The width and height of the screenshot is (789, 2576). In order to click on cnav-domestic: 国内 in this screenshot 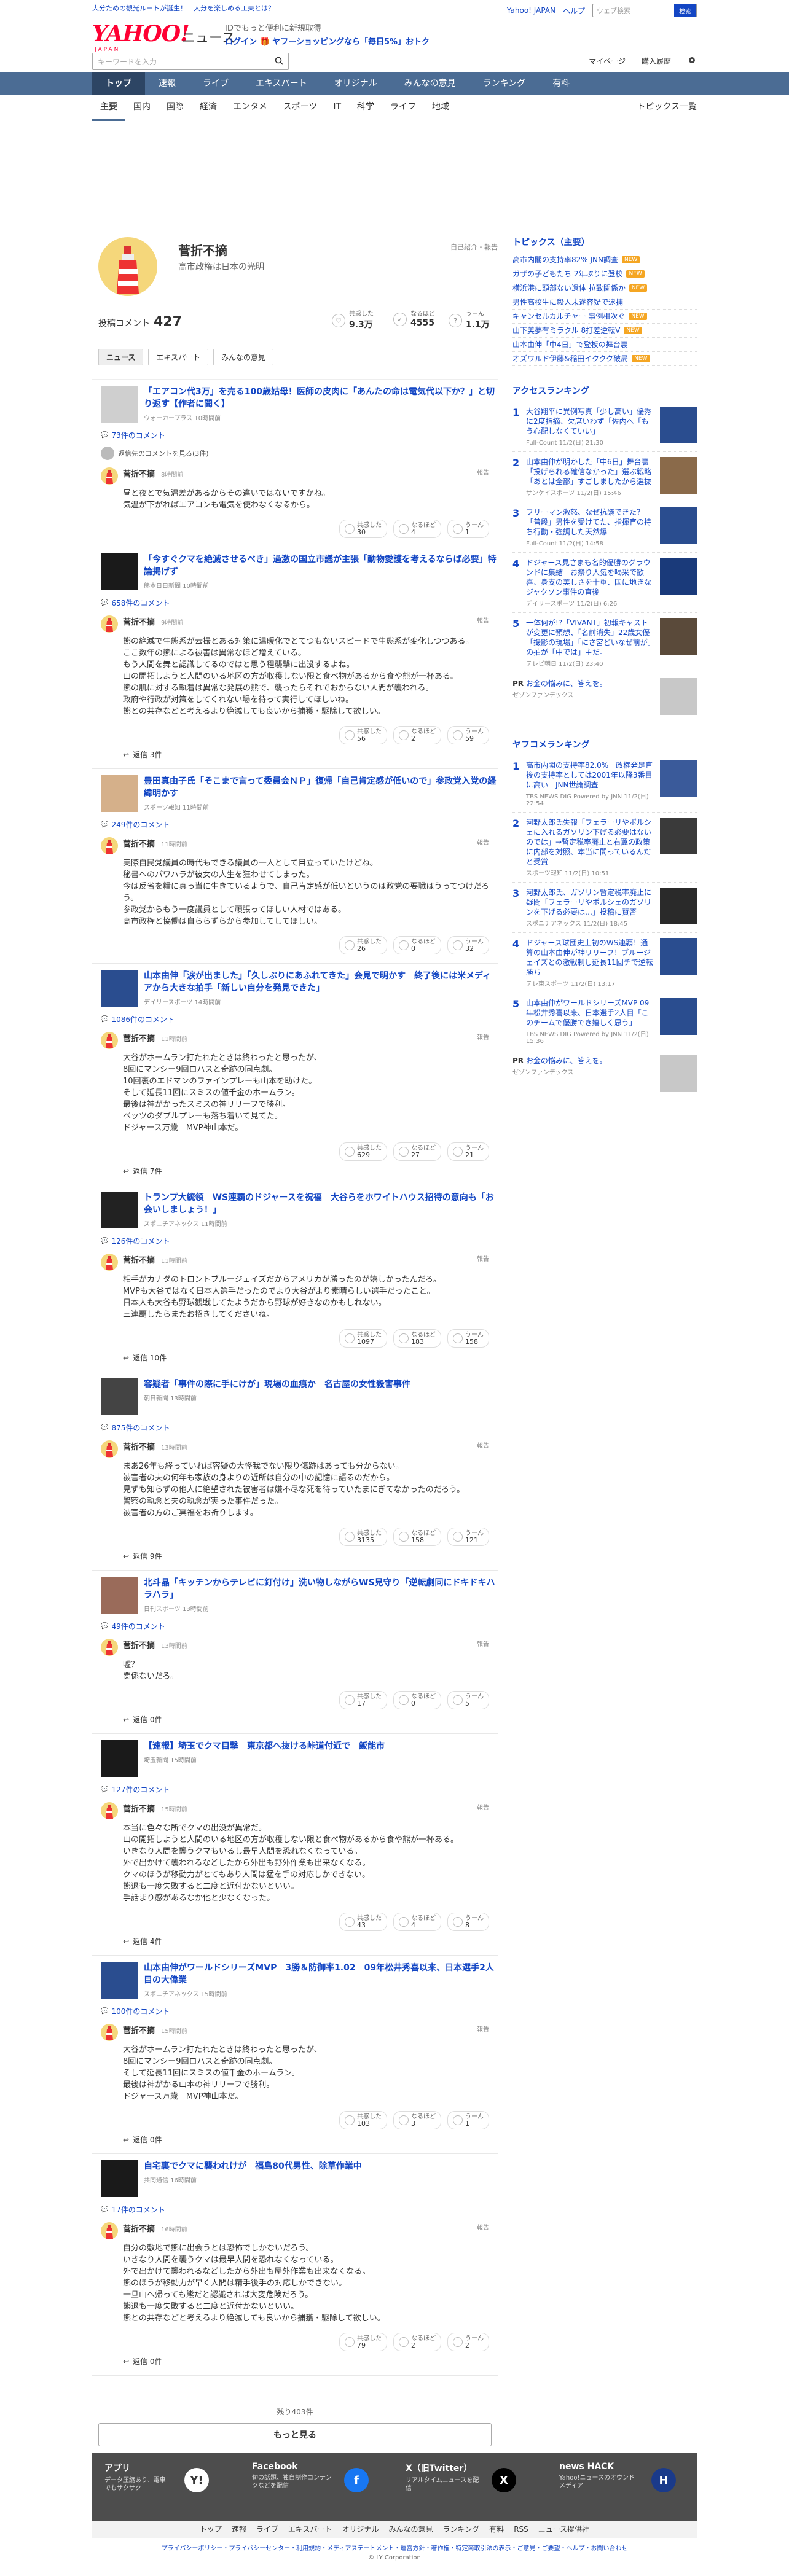, I will do `click(142, 108)`.